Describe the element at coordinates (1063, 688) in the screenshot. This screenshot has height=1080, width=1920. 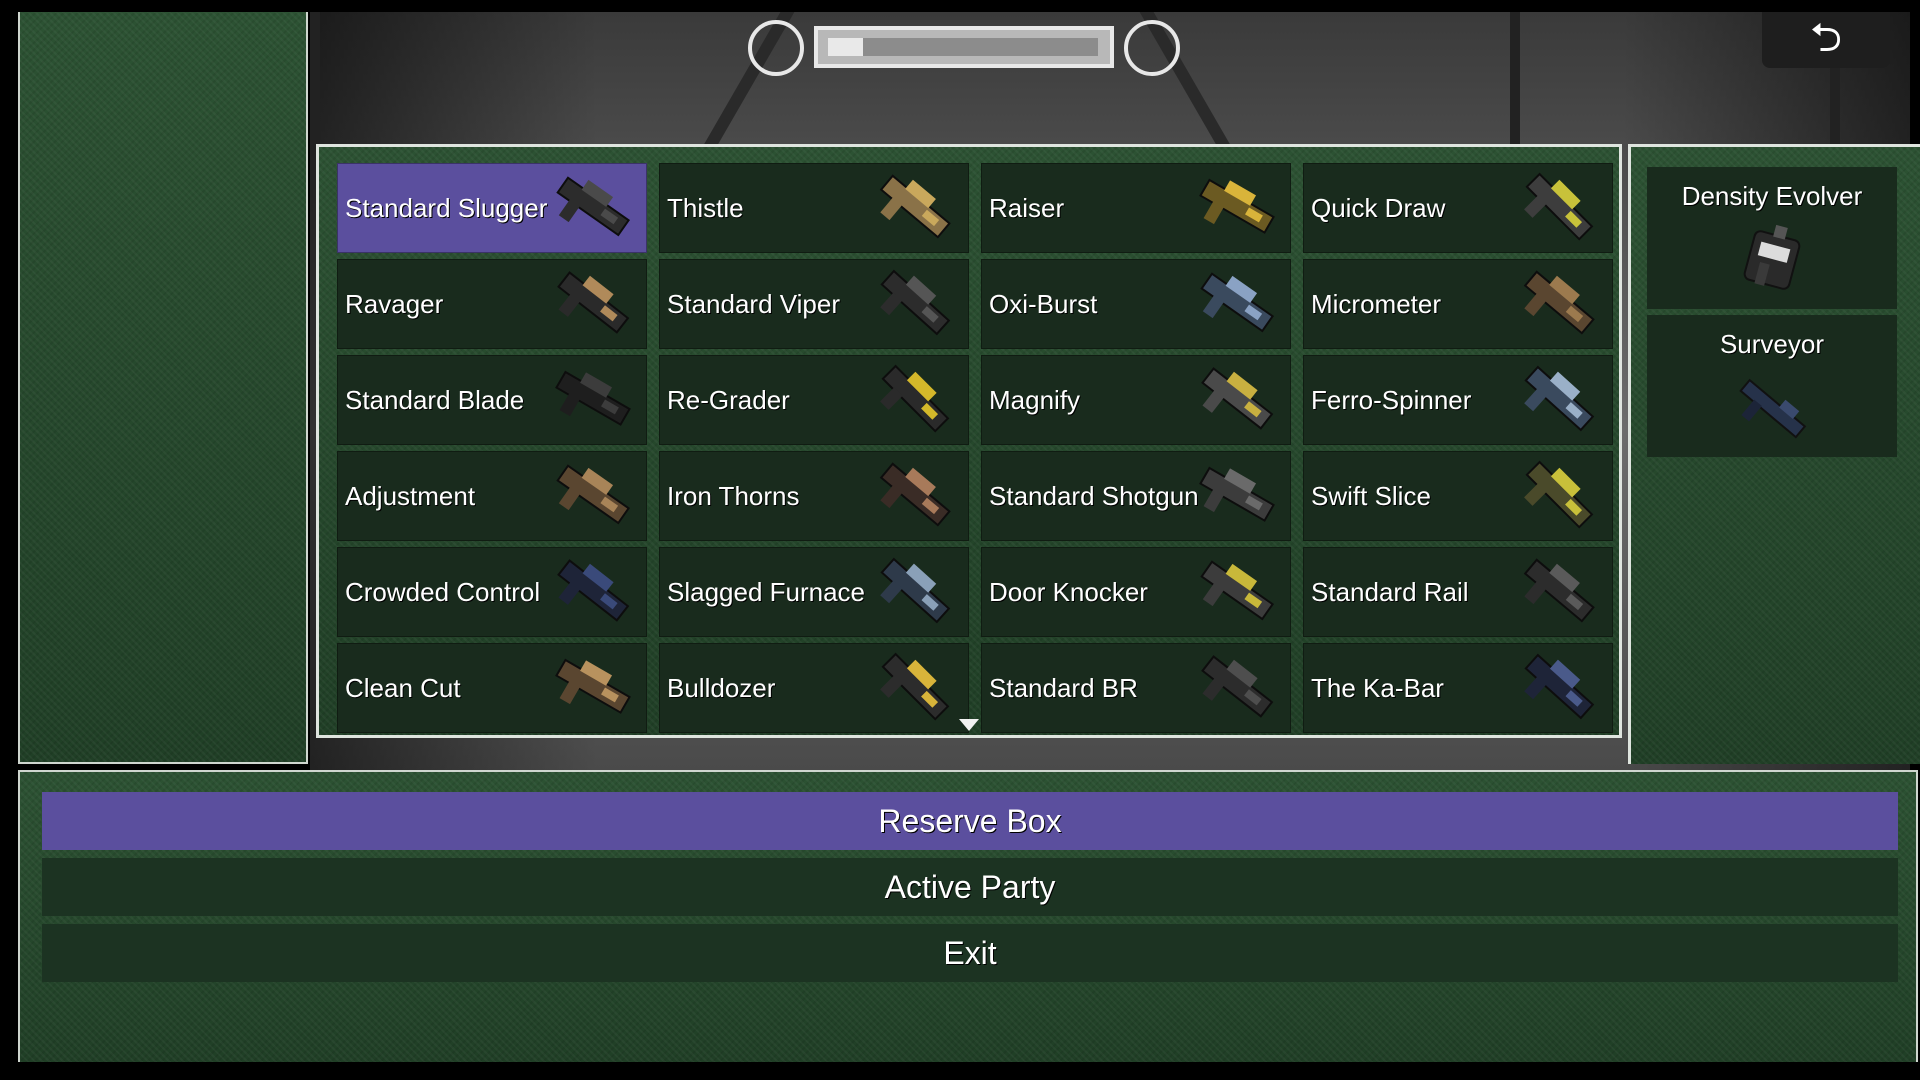
I see `weapon-name: Standard BR` at that location.